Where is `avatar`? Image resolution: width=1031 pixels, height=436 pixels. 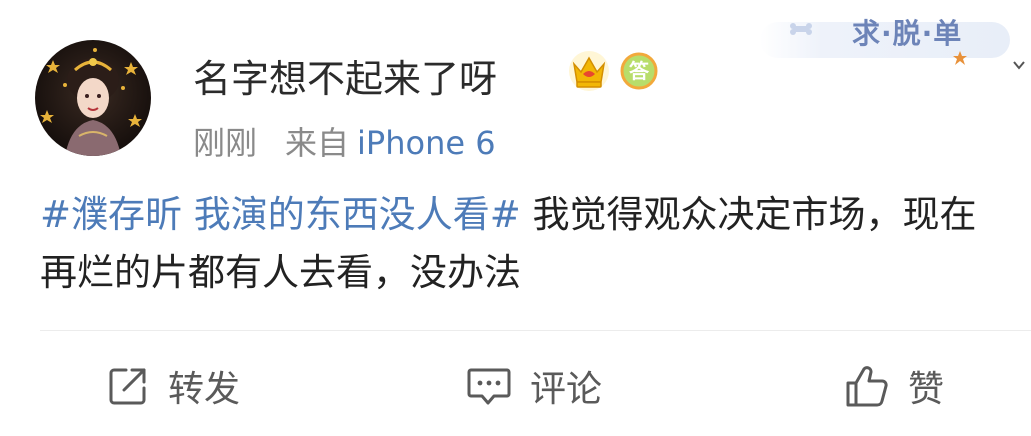
avatar is located at coordinates (93, 98).